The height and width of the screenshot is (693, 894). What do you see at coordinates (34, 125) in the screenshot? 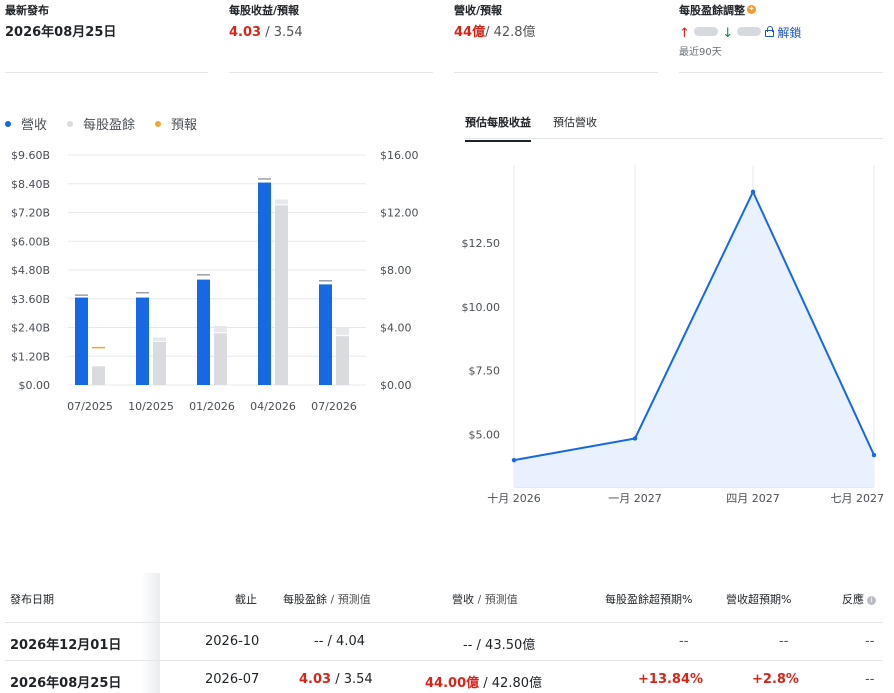
I see `legend-label: 營收` at bounding box center [34, 125].